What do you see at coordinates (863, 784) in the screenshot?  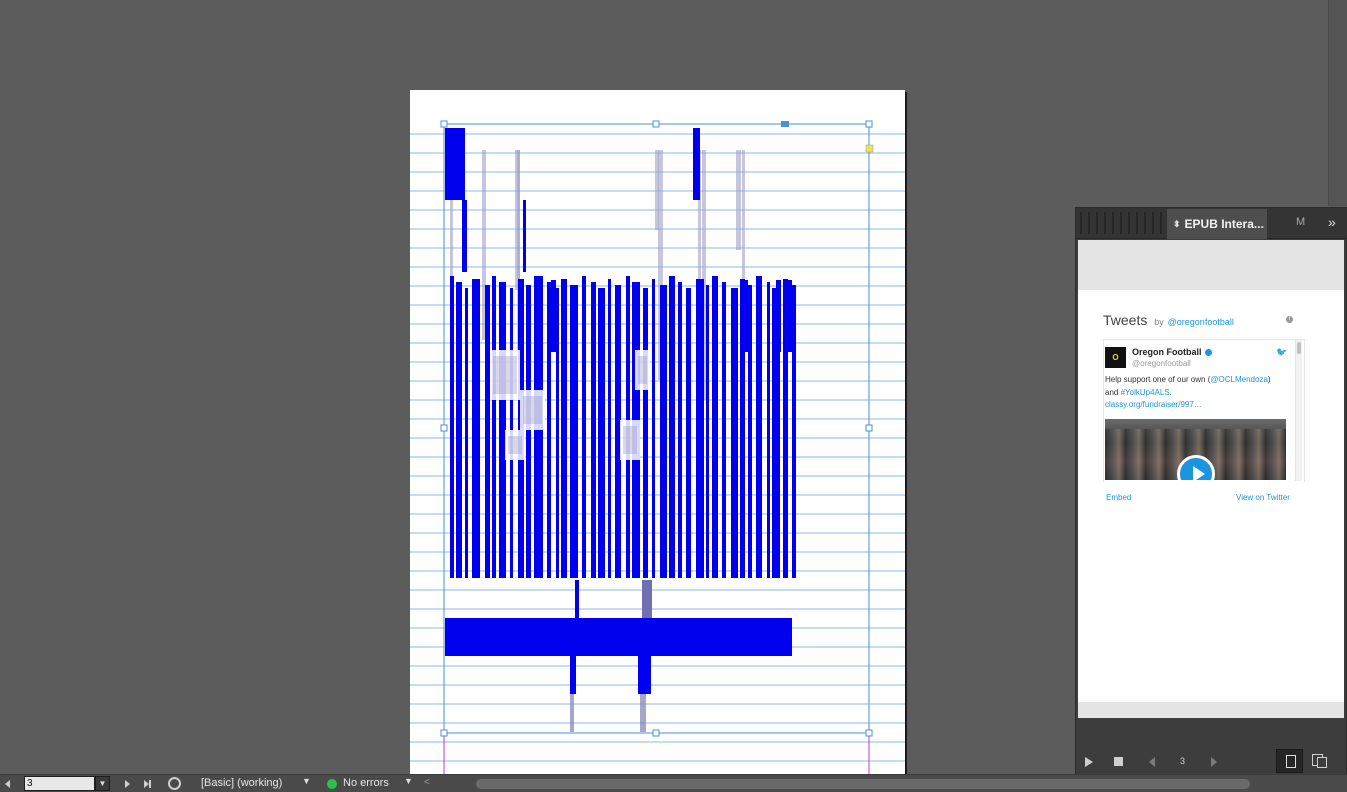 I see `horizontal-scrollbar` at bounding box center [863, 784].